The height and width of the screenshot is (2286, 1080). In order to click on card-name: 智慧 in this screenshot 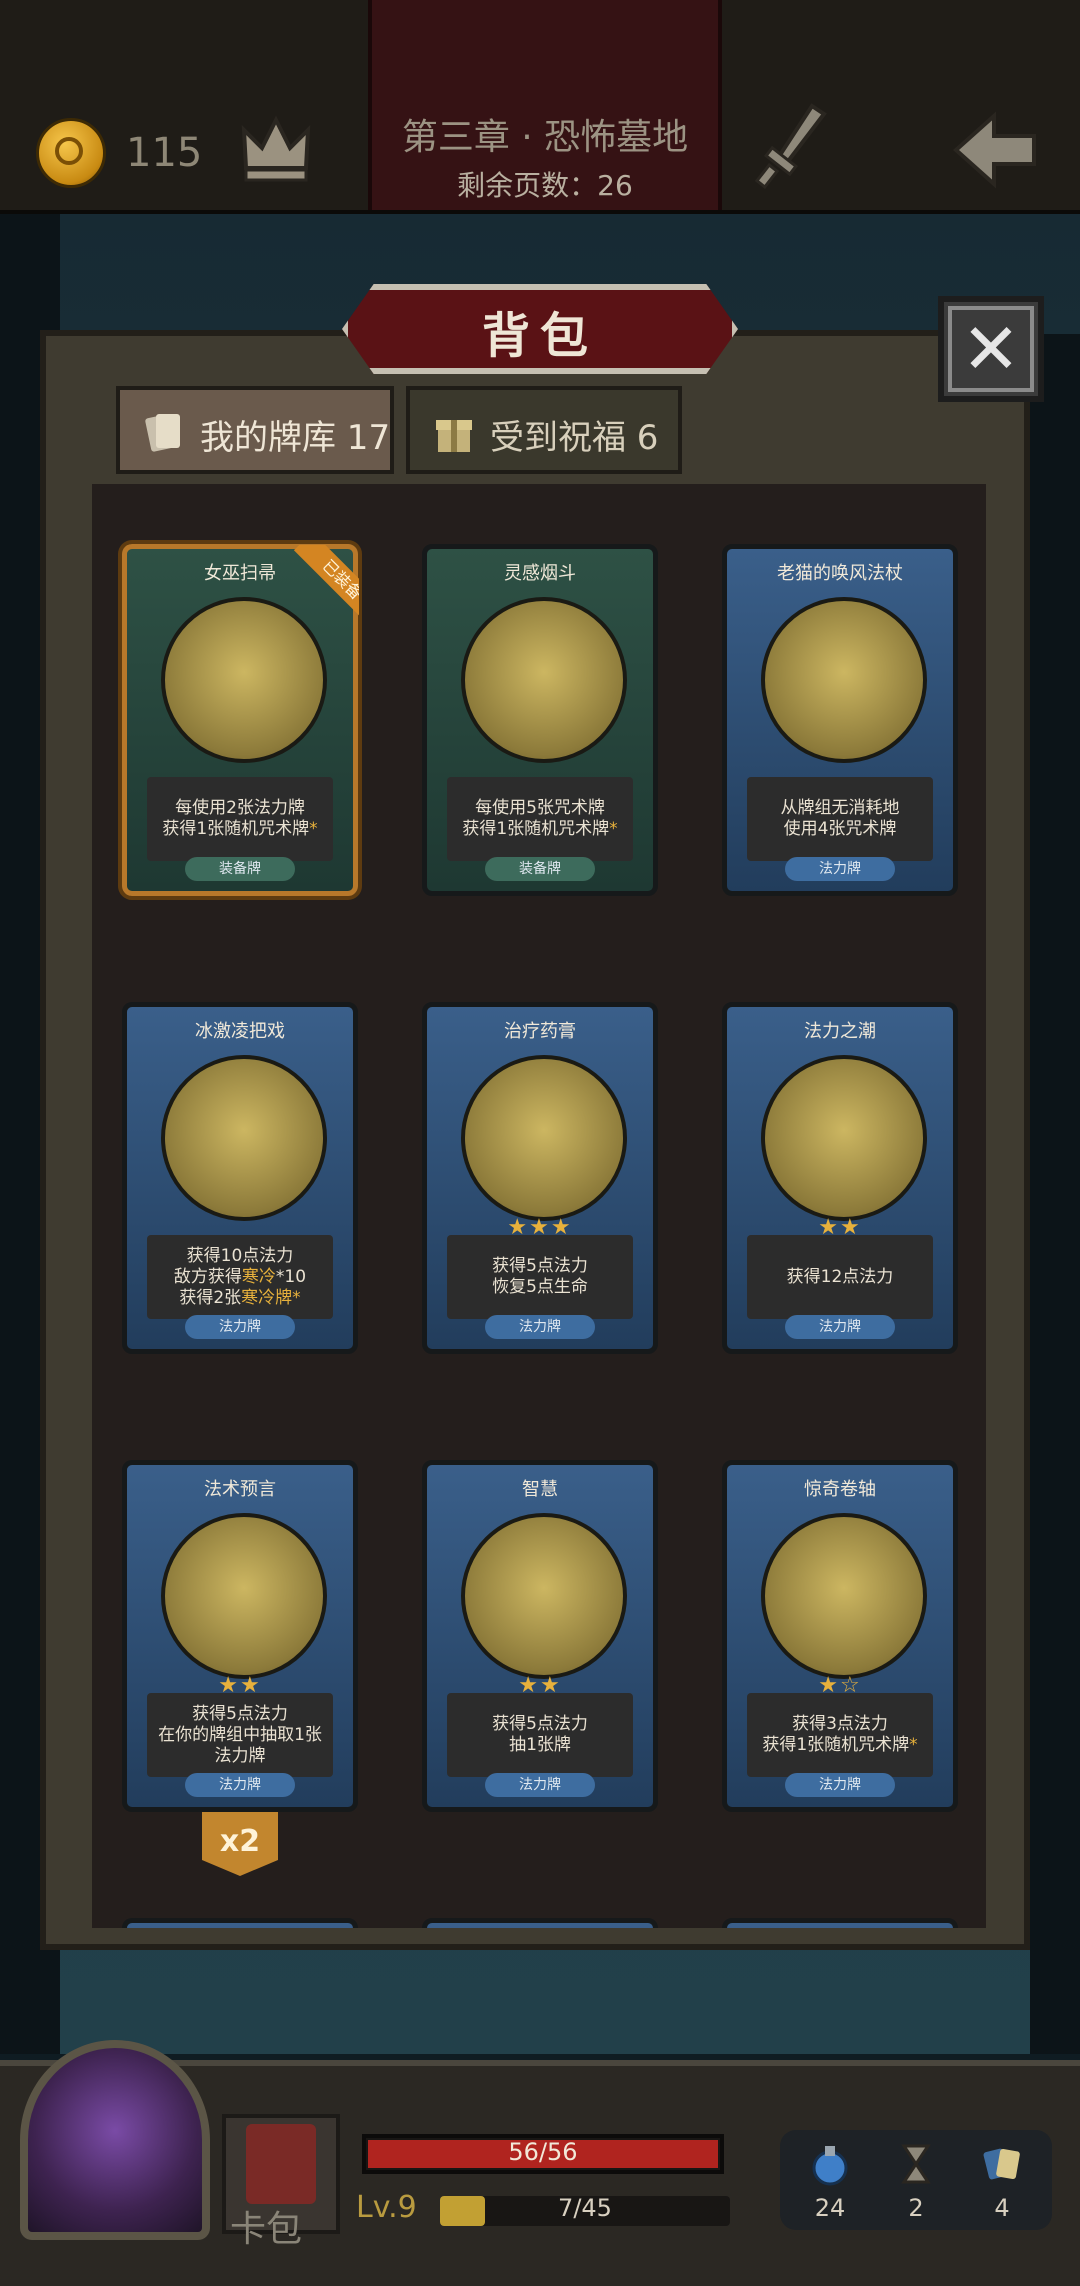, I will do `click(540, 1489)`.